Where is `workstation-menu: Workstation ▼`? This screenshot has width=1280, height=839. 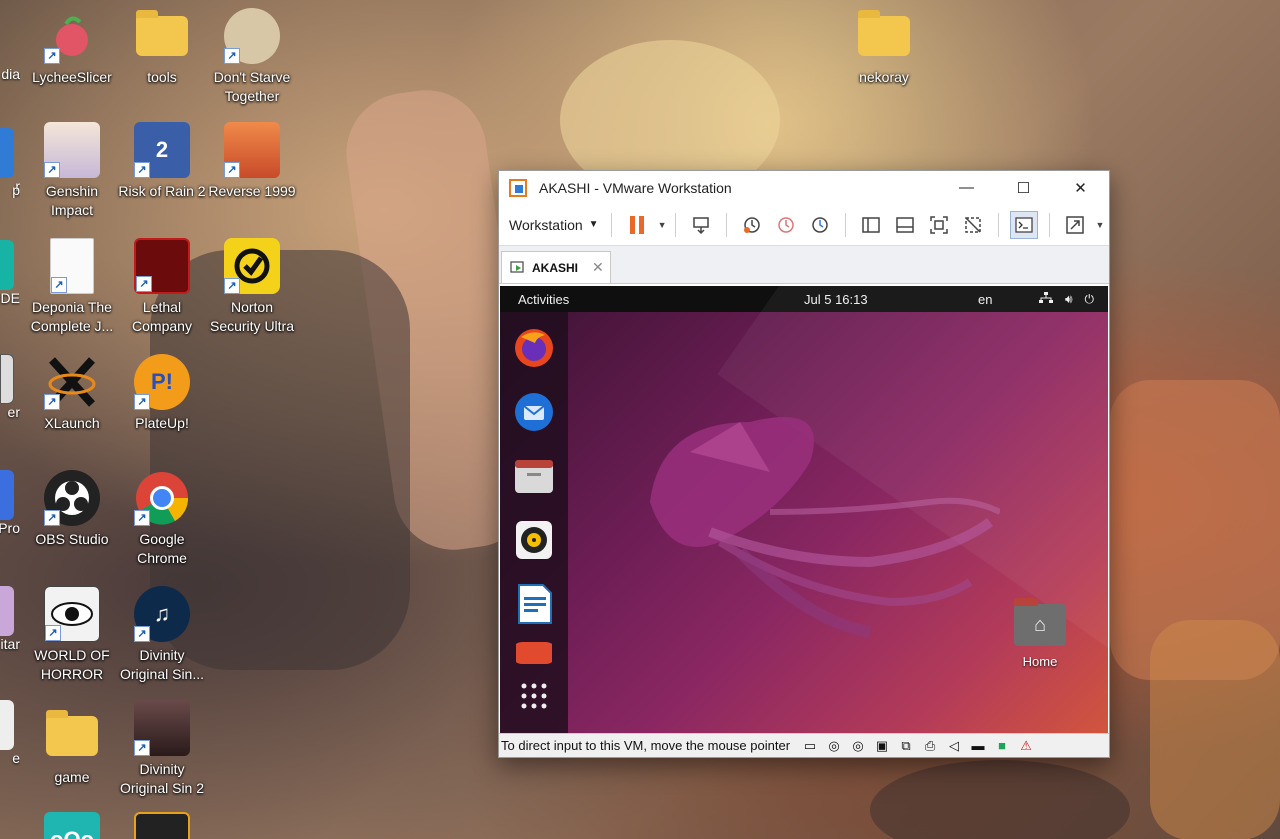
workstation-menu: Workstation ▼ is located at coordinates (554, 225).